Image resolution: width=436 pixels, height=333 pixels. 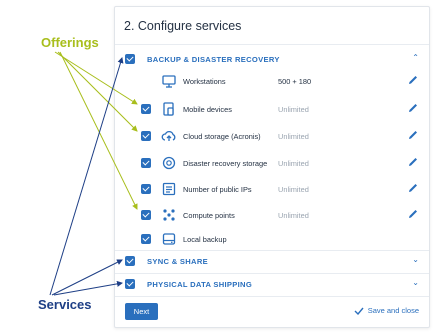 I want to click on offerings-annotation: Offerings, so click(x=70, y=42).